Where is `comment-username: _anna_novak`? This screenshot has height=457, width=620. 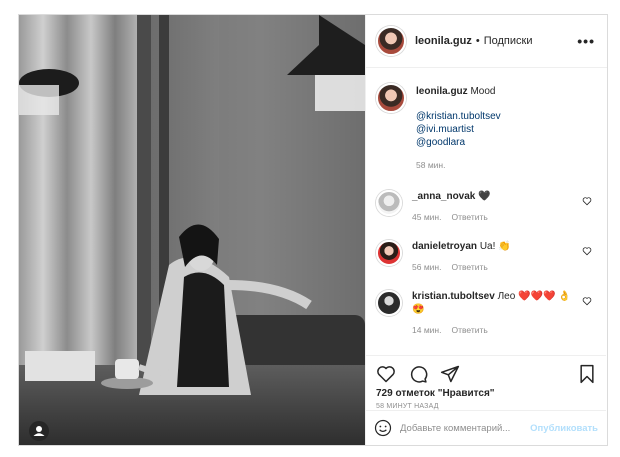 comment-username: _anna_novak is located at coordinates (443, 196).